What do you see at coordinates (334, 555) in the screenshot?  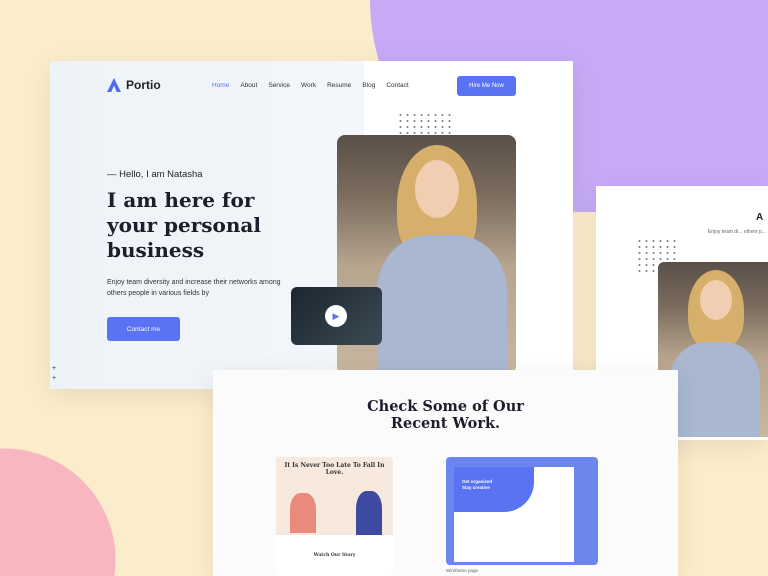 I see `project-subtitle: Watch Our Story` at bounding box center [334, 555].